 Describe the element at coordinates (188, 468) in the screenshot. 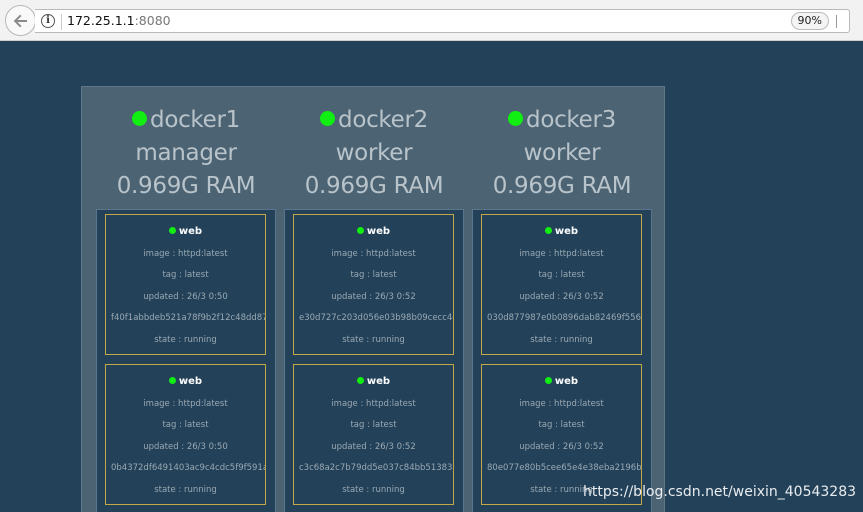

I see `task-id: 0b4372df6491403ac9c4cdc5f9f591af6` at that location.